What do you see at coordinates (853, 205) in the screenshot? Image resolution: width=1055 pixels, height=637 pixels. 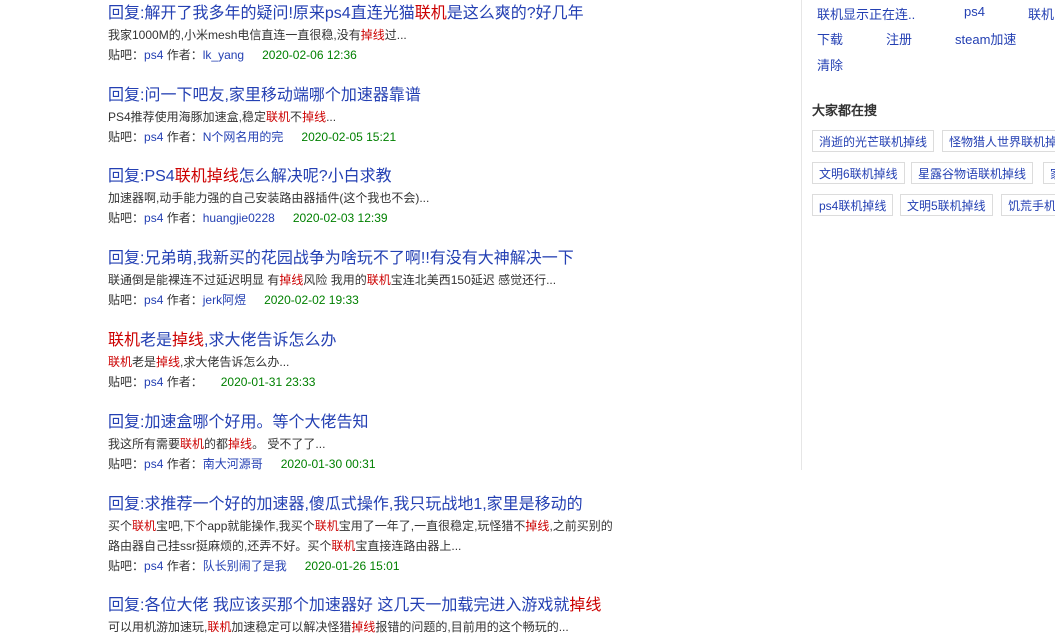 I see `hot-search-tag: ps4联机掉线` at bounding box center [853, 205].